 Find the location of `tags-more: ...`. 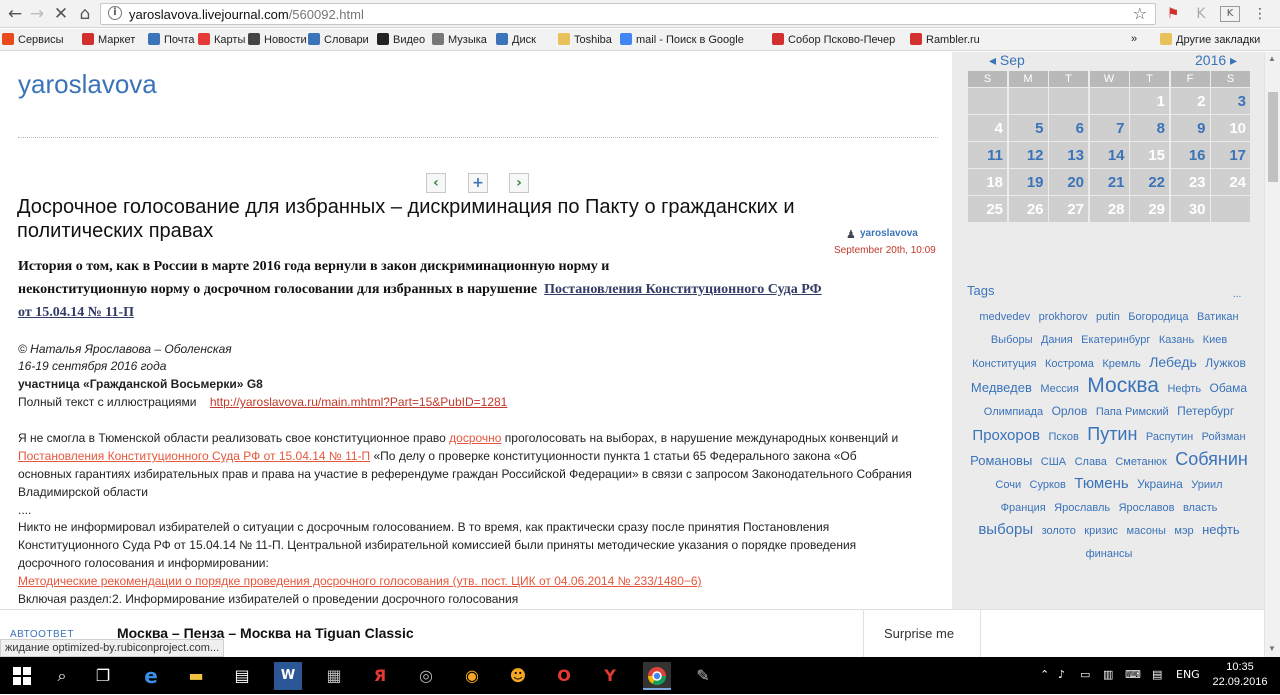

tags-more: ... is located at coordinates (1237, 294).